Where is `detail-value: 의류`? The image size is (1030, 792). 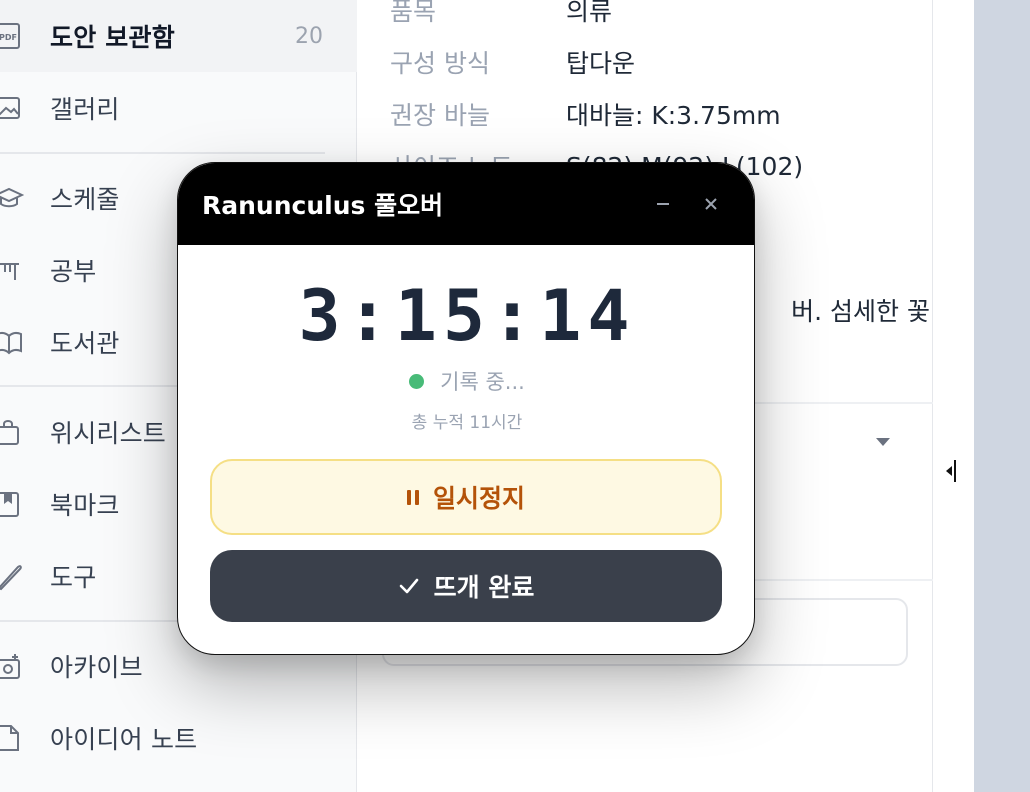 detail-value: 의류 is located at coordinates (589, 13).